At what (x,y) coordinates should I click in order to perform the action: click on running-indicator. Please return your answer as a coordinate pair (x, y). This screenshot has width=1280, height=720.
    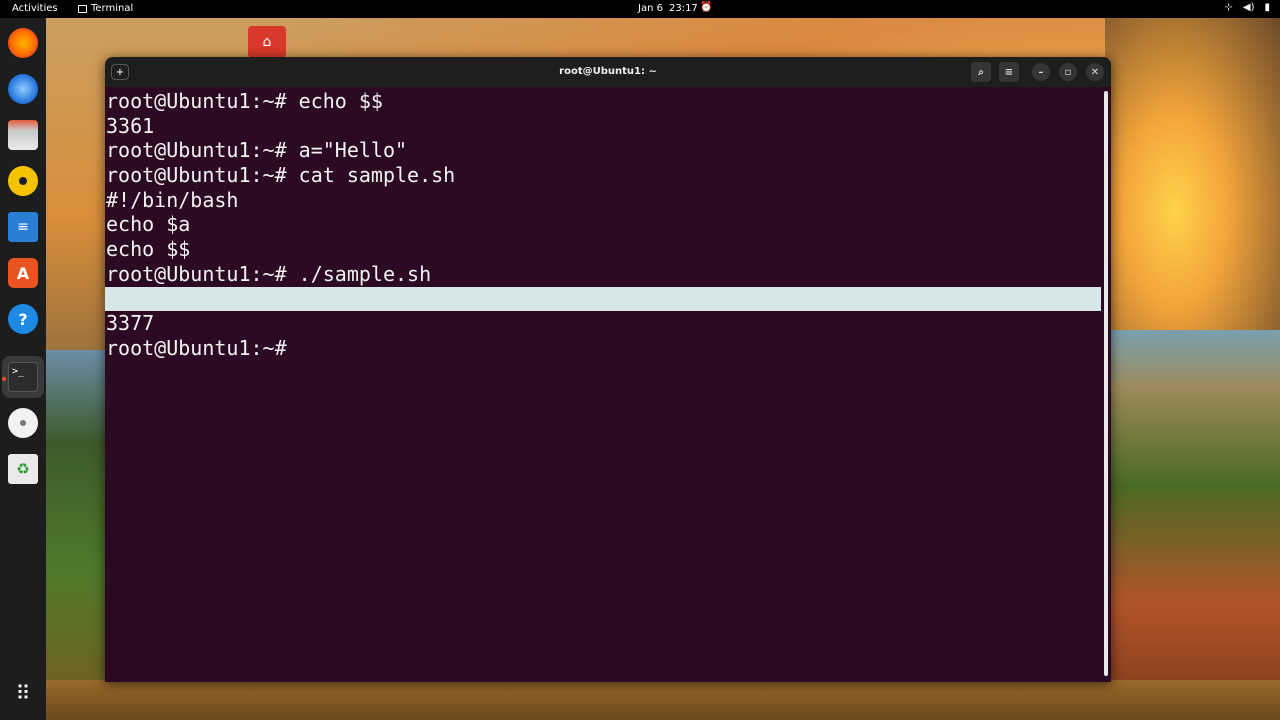
    Looking at the image, I should click on (4, 379).